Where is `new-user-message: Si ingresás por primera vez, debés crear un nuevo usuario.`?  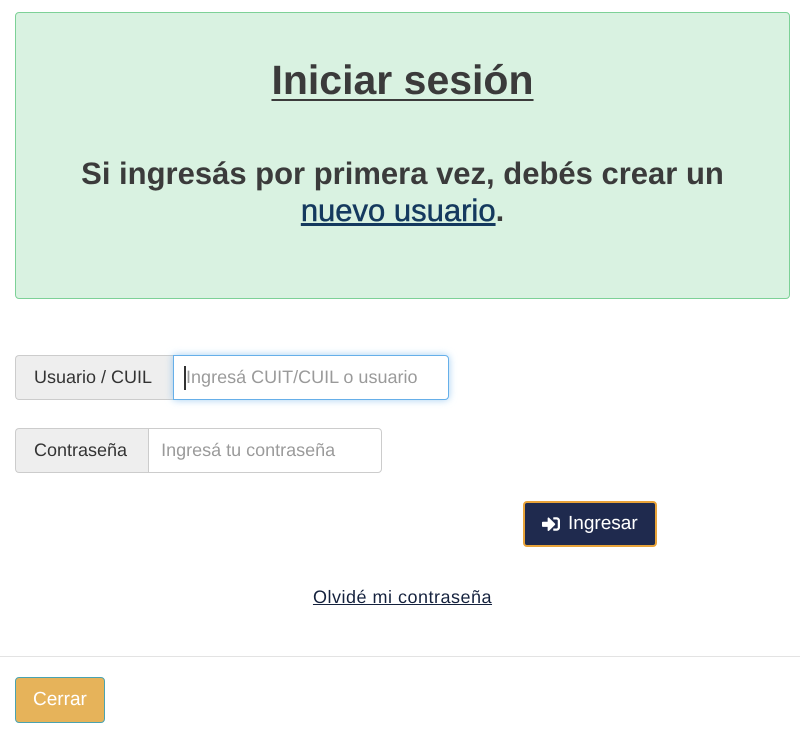 new-user-message: Si ingresás por primera vez, debés crear un nuevo usuario. is located at coordinates (402, 192).